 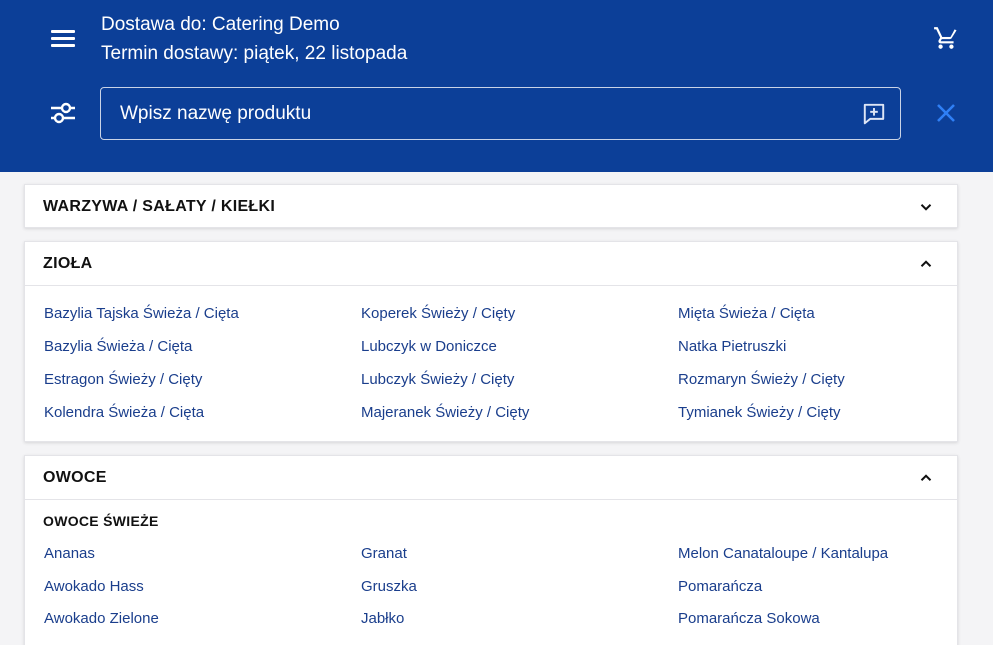 I want to click on product-link: Awokado Zielone, so click(x=101, y=618).